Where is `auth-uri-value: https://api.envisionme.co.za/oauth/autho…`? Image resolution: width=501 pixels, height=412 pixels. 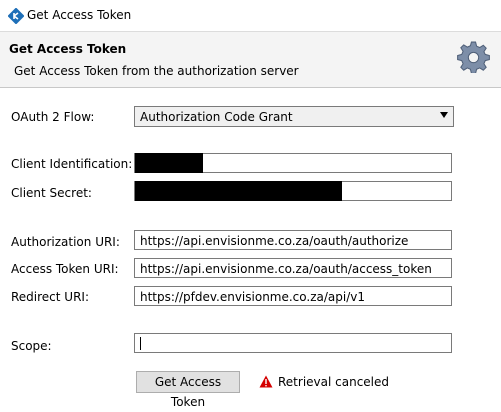
auth-uri-value: https://api.envisionme.co.za/oauth/autho… is located at coordinates (274, 241).